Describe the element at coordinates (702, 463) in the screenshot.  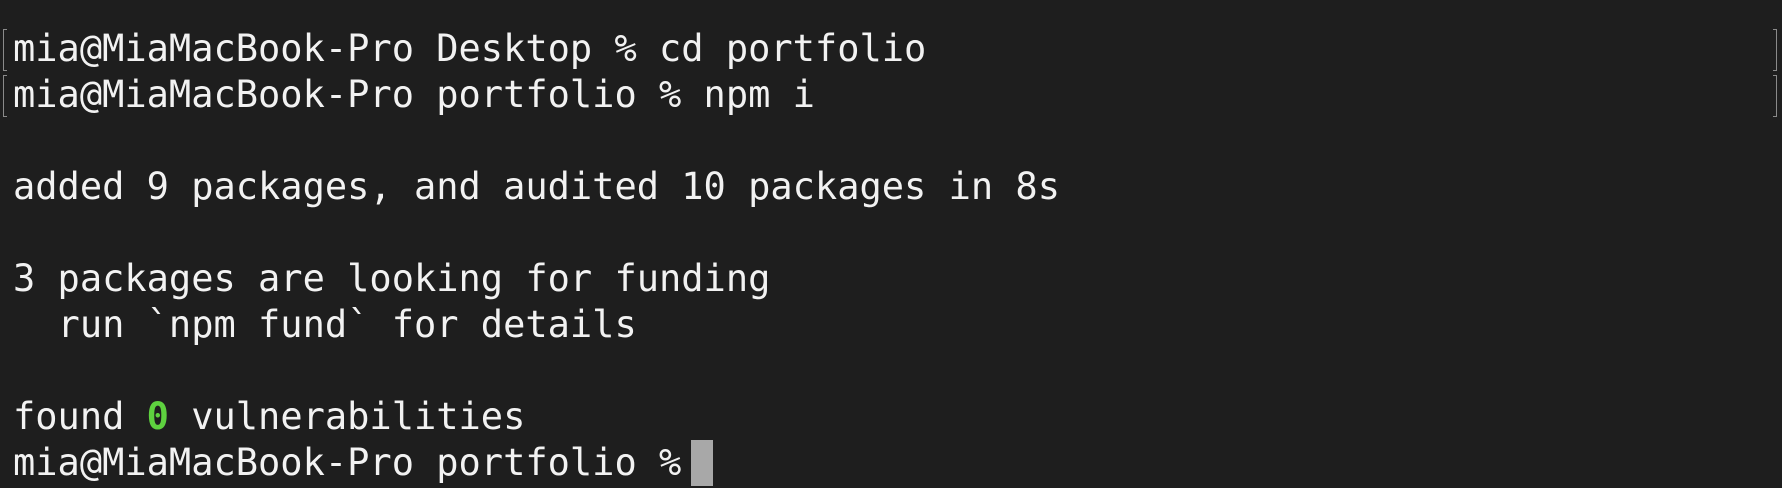
I see `text-cursor` at that location.